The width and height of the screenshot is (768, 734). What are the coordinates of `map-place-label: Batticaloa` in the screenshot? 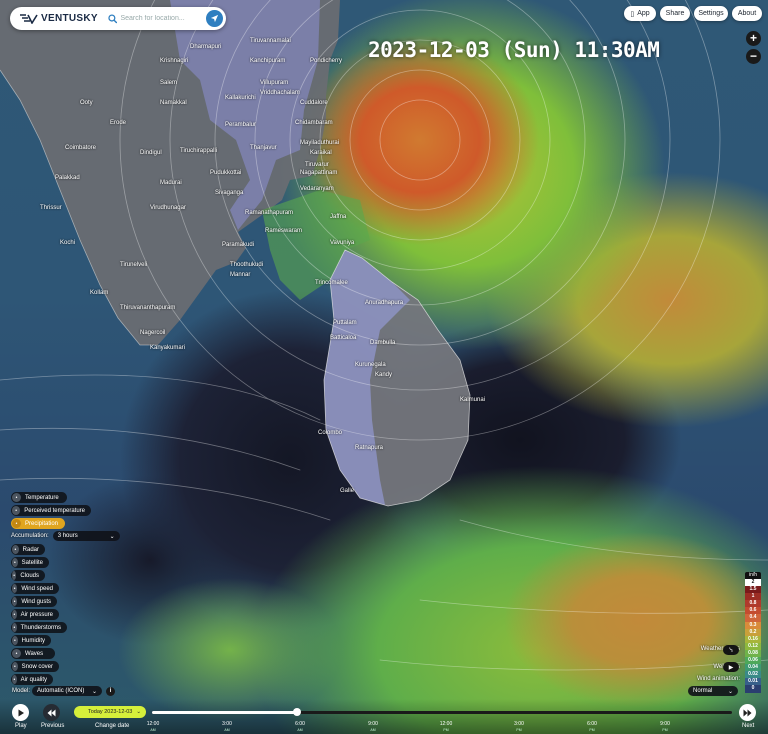 It's located at (343, 338).